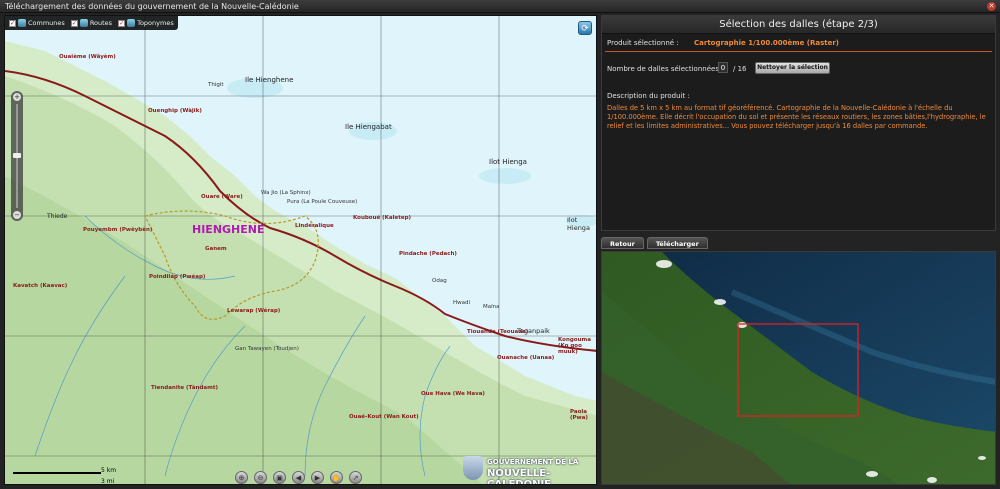 This screenshot has height=489, width=1000. What do you see at coordinates (269, 80) in the screenshot?
I see `map-label-ile-hienghene: Ile Hienghene` at bounding box center [269, 80].